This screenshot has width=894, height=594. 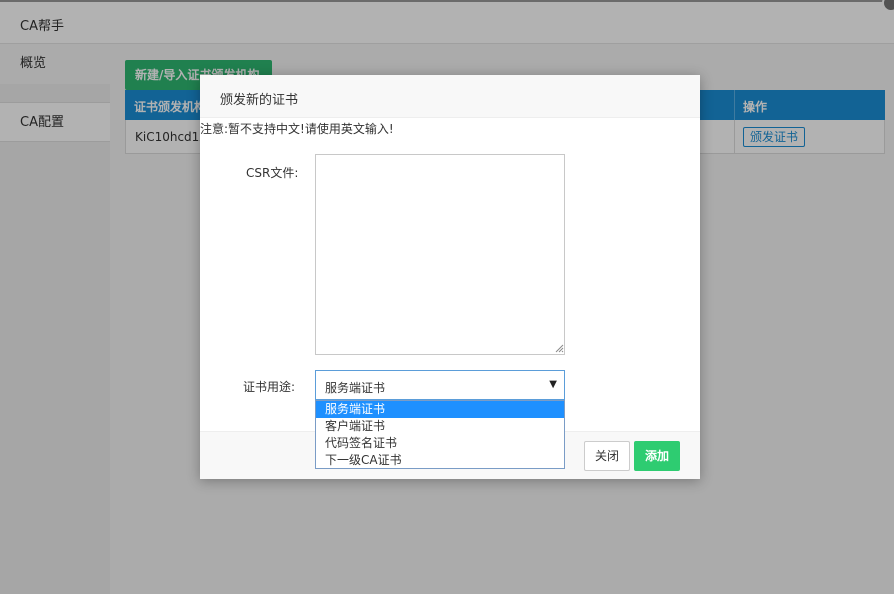 What do you see at coordinates (269, 387) in the screenshot?
I see `usage-label: 证书用途:` at bounding box center [269, 387].